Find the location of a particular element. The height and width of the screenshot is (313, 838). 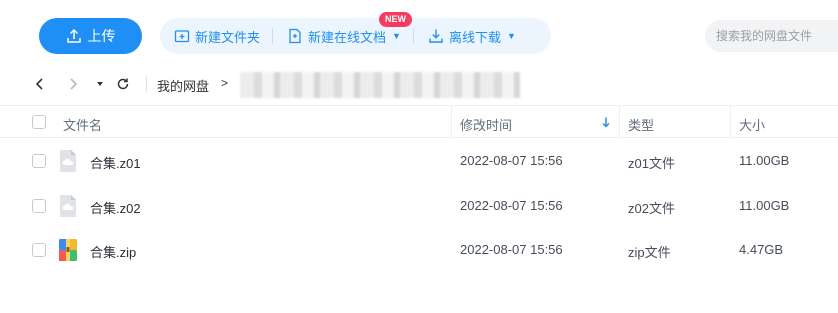

column-modified-header: 修改时间 is located at coordinates (486, 124).